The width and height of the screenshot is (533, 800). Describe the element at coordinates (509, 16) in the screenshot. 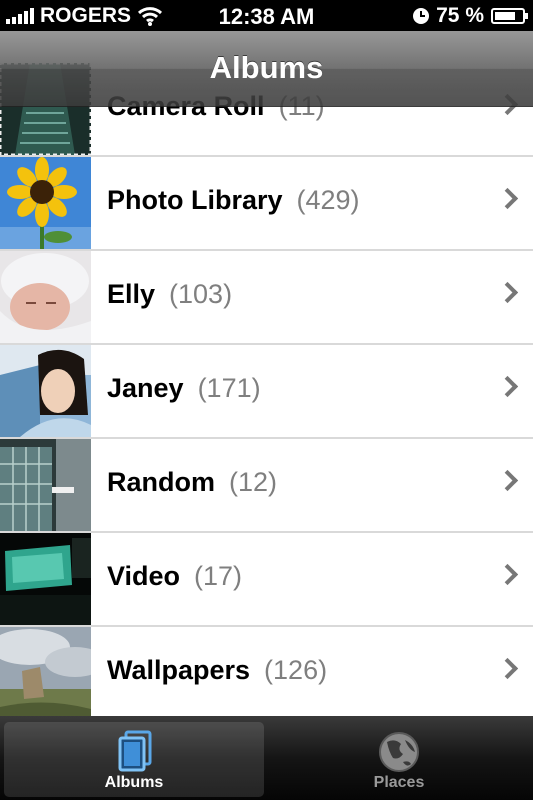

I see `battery-charging-icon` at that location.